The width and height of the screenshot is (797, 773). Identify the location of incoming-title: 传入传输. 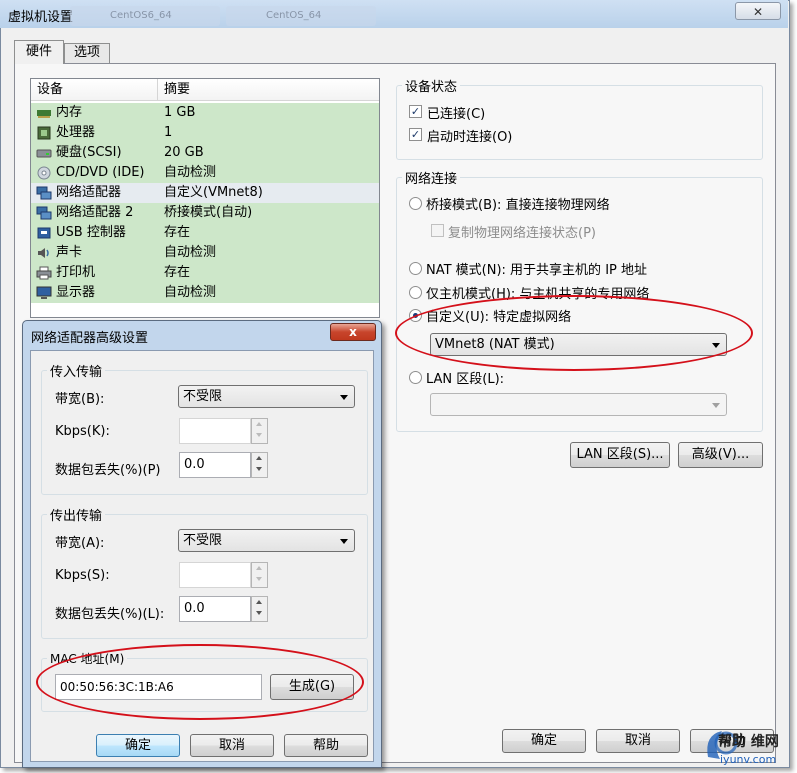
(76, 370).